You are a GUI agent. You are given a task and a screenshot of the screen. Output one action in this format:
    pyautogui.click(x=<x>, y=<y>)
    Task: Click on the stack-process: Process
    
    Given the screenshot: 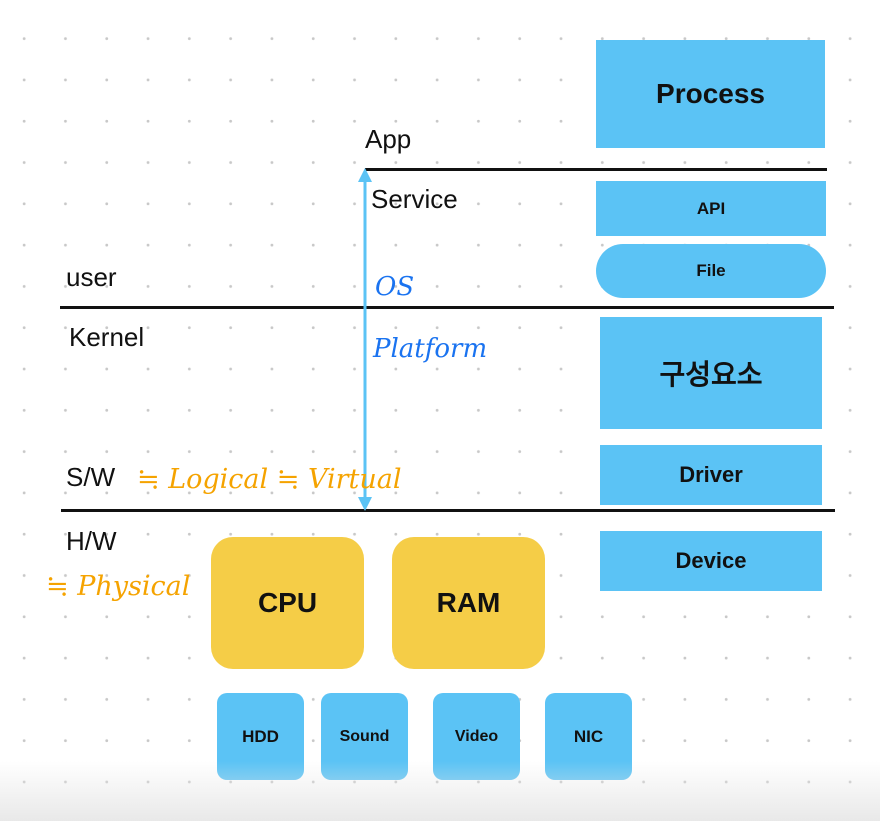 What is the action you would take?
    pyautogui.click(x=710, y=94)
    